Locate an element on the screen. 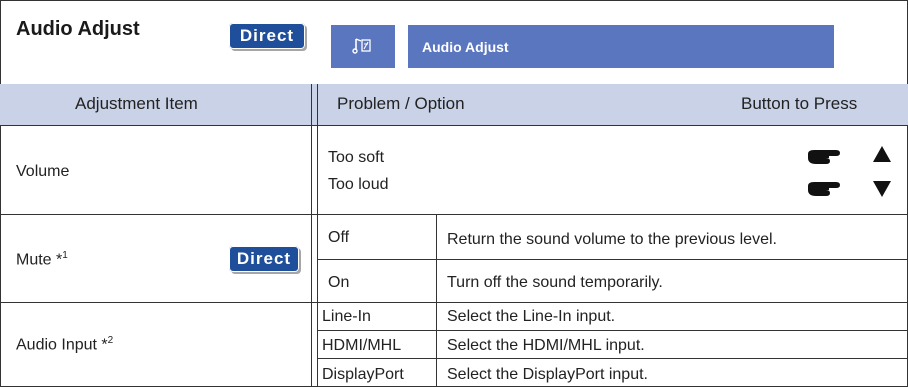 This screenshot has width=908, height=387. up-arrow-icon is located at coordinates (882, 154).